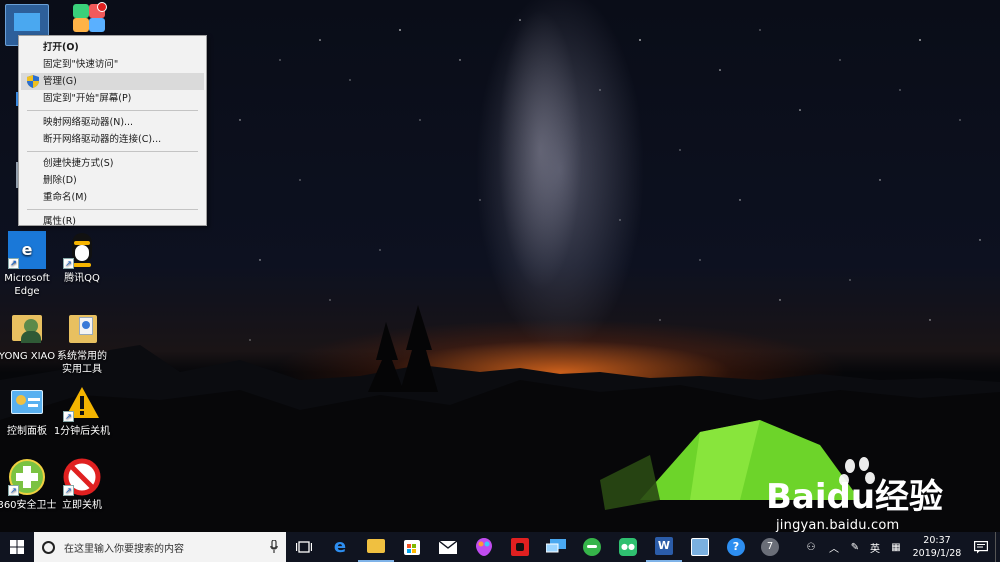 The height and width of the screenshot is (562, 1000). Describe the element at coordinates (124, 549) in the screenshot. I see `search-placeholder: 在这里输入你要搜索的内容` at that location.